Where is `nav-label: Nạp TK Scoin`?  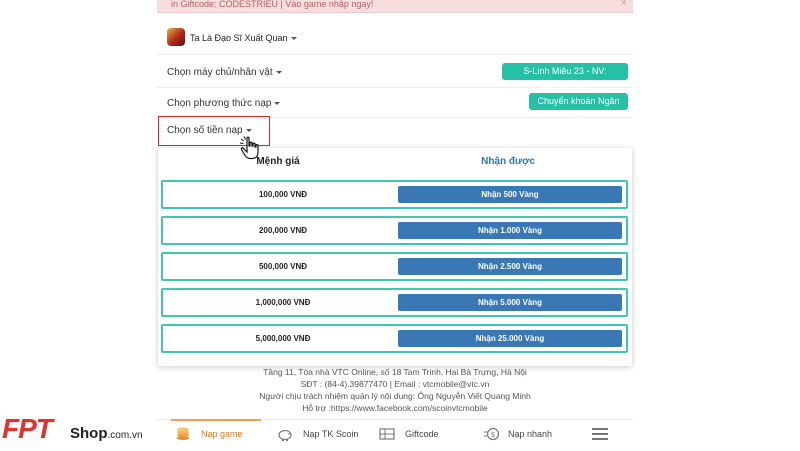
nav-label: Nạp TK Scoin is located at coordinates (331, 434).